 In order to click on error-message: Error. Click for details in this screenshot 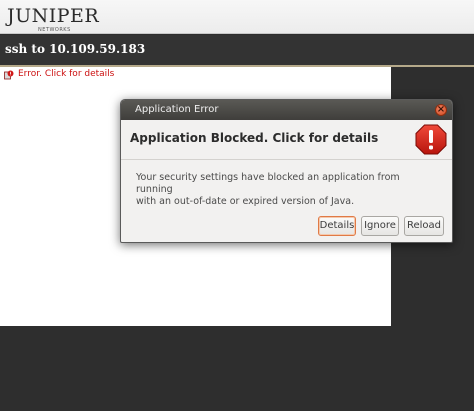, I will do `click(66, 74)`.